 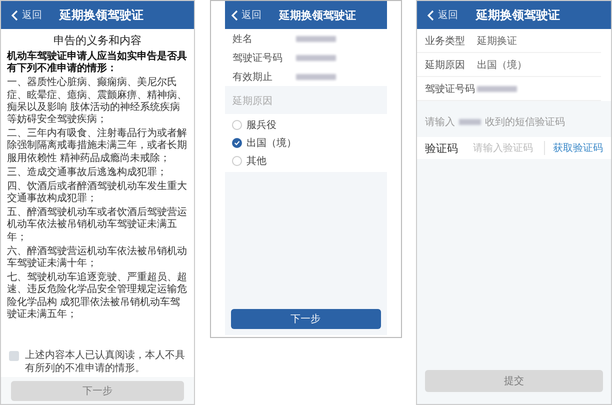 What do you see at coordinates (14, 356) in the screenshot?
I see `checkbox` at bounding box center [14, 356].